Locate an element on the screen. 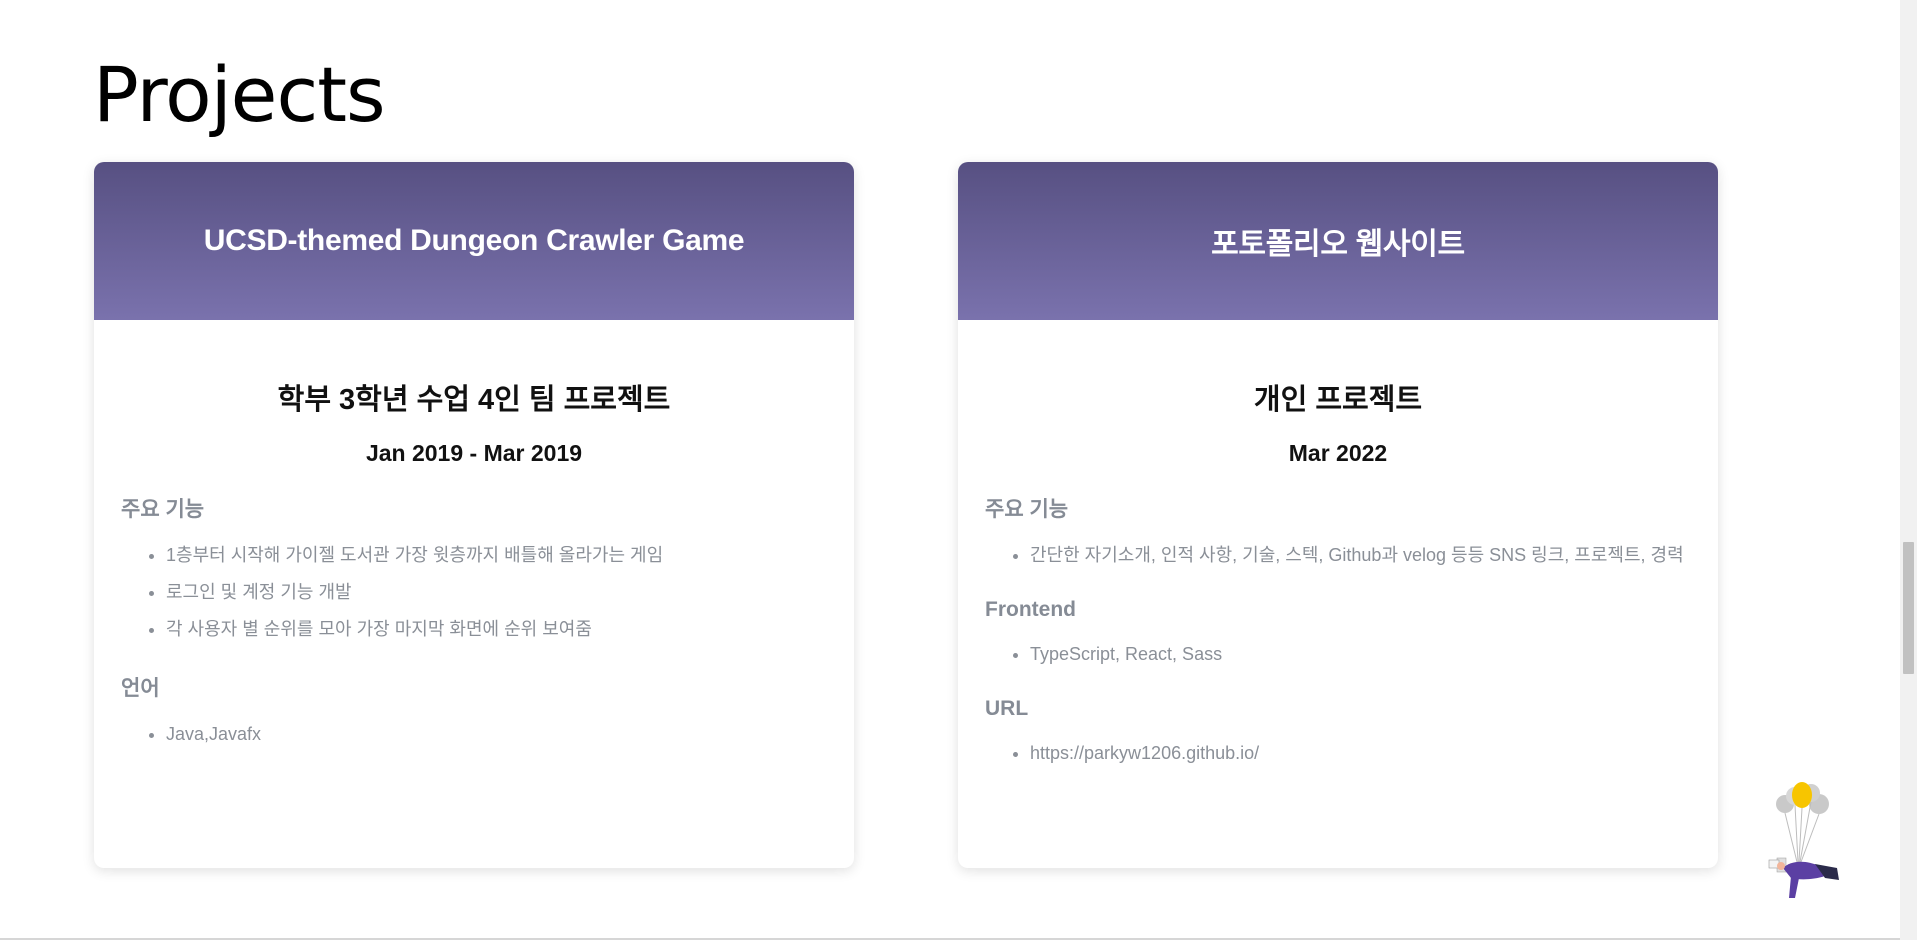 Image resolution: width=1917 pixels, height=940 pixels. project-title: 포토폴리오 웹사이트 is located at coordinates (1338, 244).